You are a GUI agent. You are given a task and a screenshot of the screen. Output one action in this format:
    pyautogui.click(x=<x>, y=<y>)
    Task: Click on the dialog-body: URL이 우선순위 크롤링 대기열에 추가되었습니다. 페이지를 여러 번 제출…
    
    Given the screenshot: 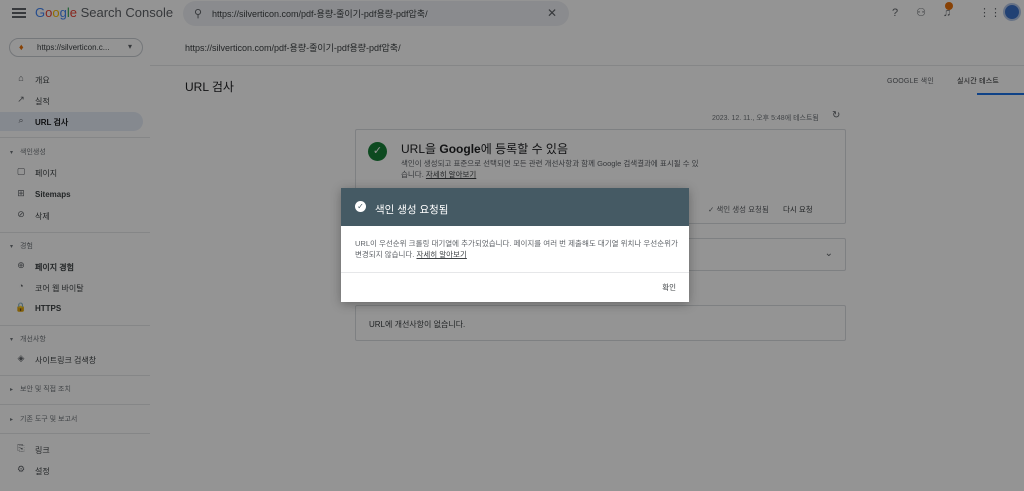 What is the action you would take?
    pyautogui.click(x=517, y=249)
    